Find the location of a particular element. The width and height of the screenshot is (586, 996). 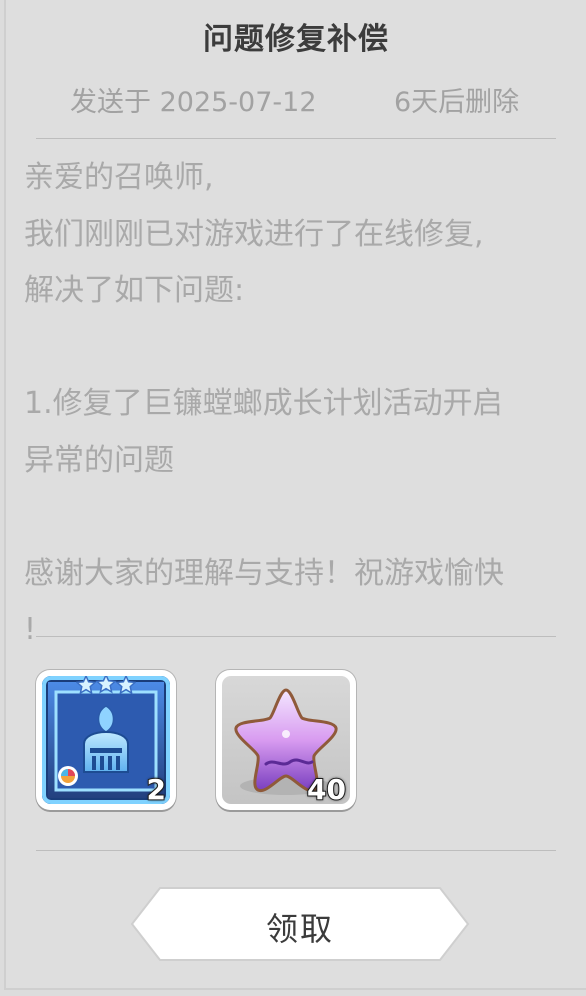

mail-title: 问题修复补偿 is located at coordinates (296, 39).